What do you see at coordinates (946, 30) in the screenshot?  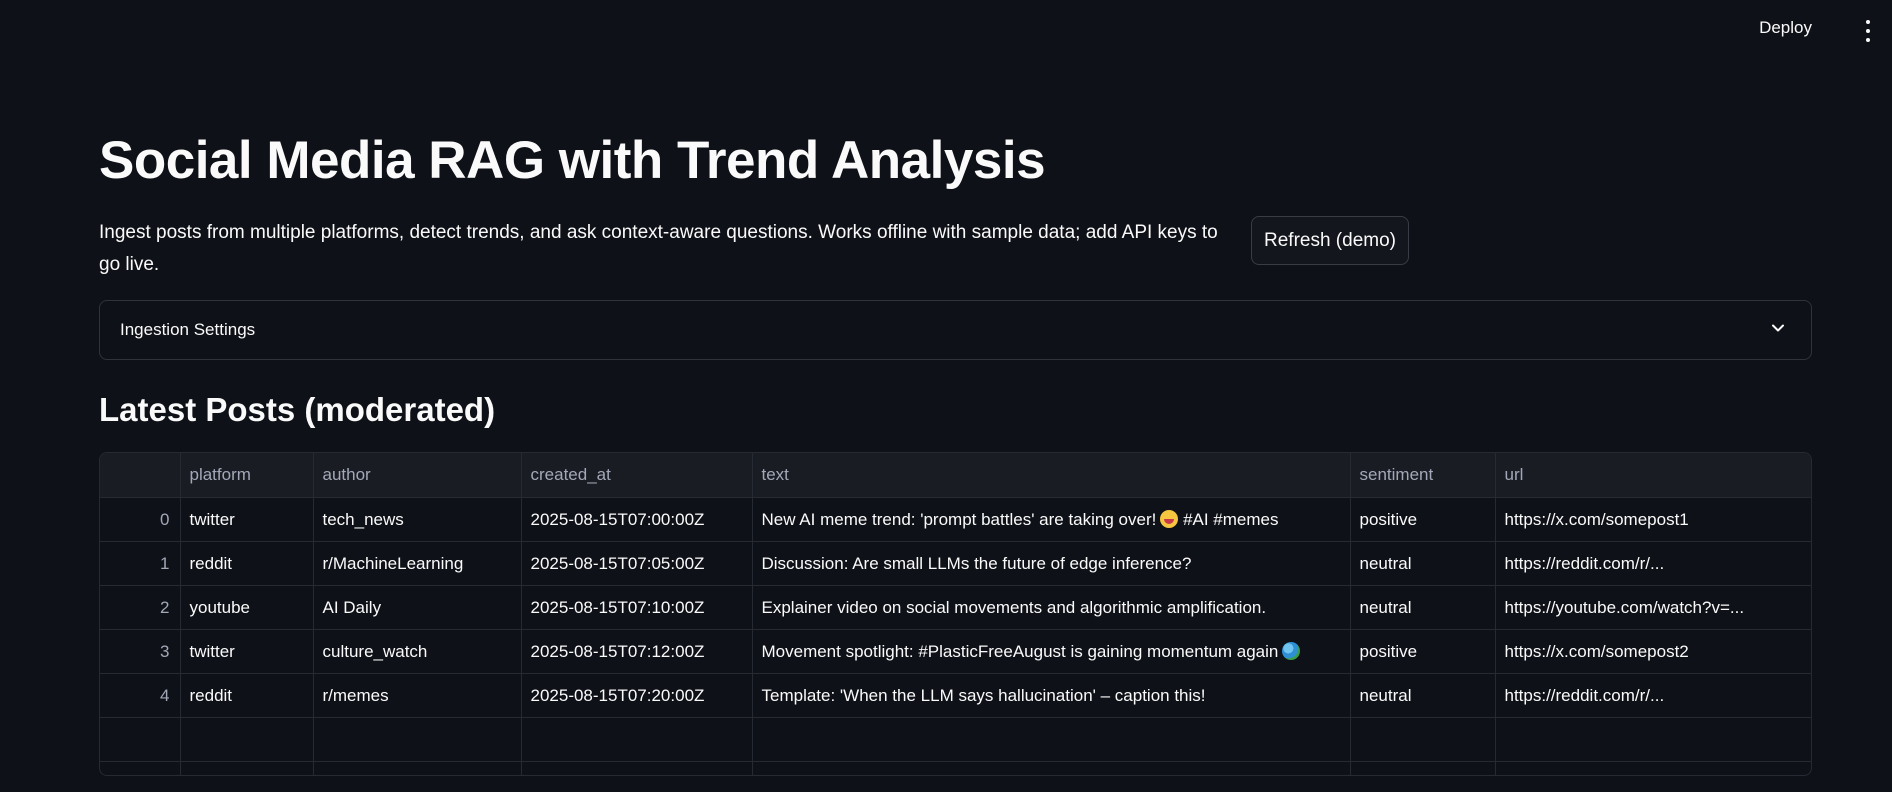 I see `top-toolbar: Deploy` at bounding box center [946, 30].